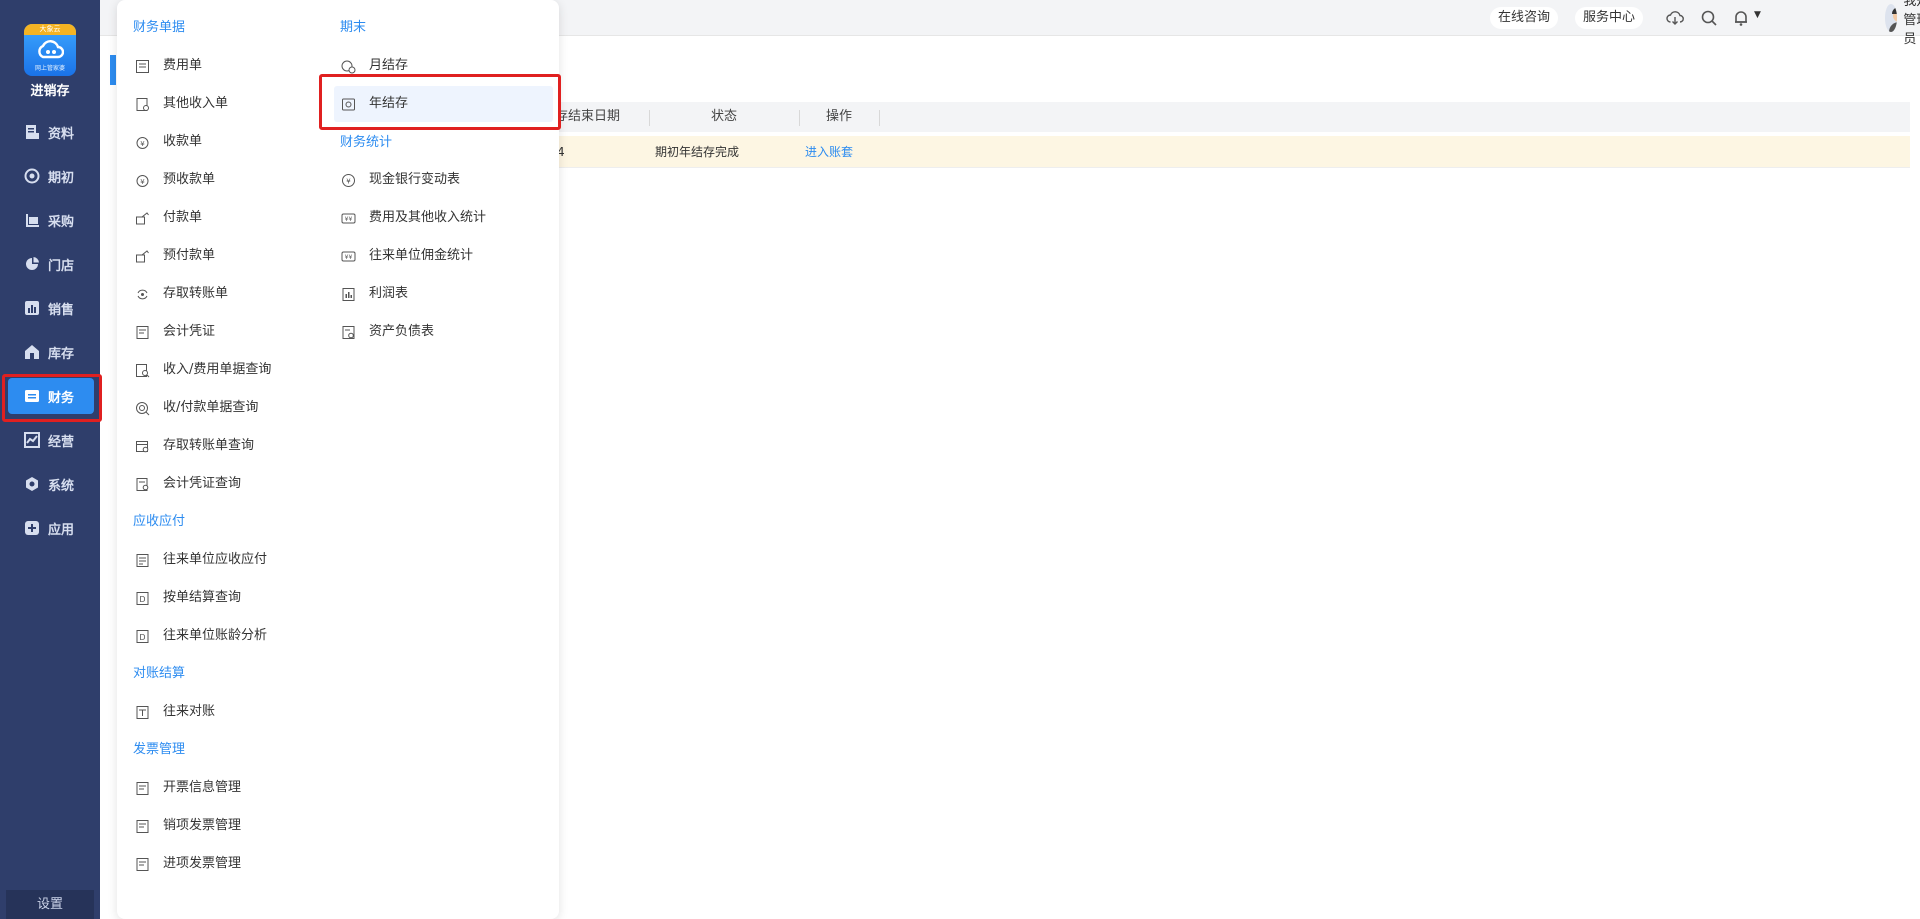 The width and height of the screenshot is (1920, 919). I want to click on calendar-coin-icon, so click(348, 66).